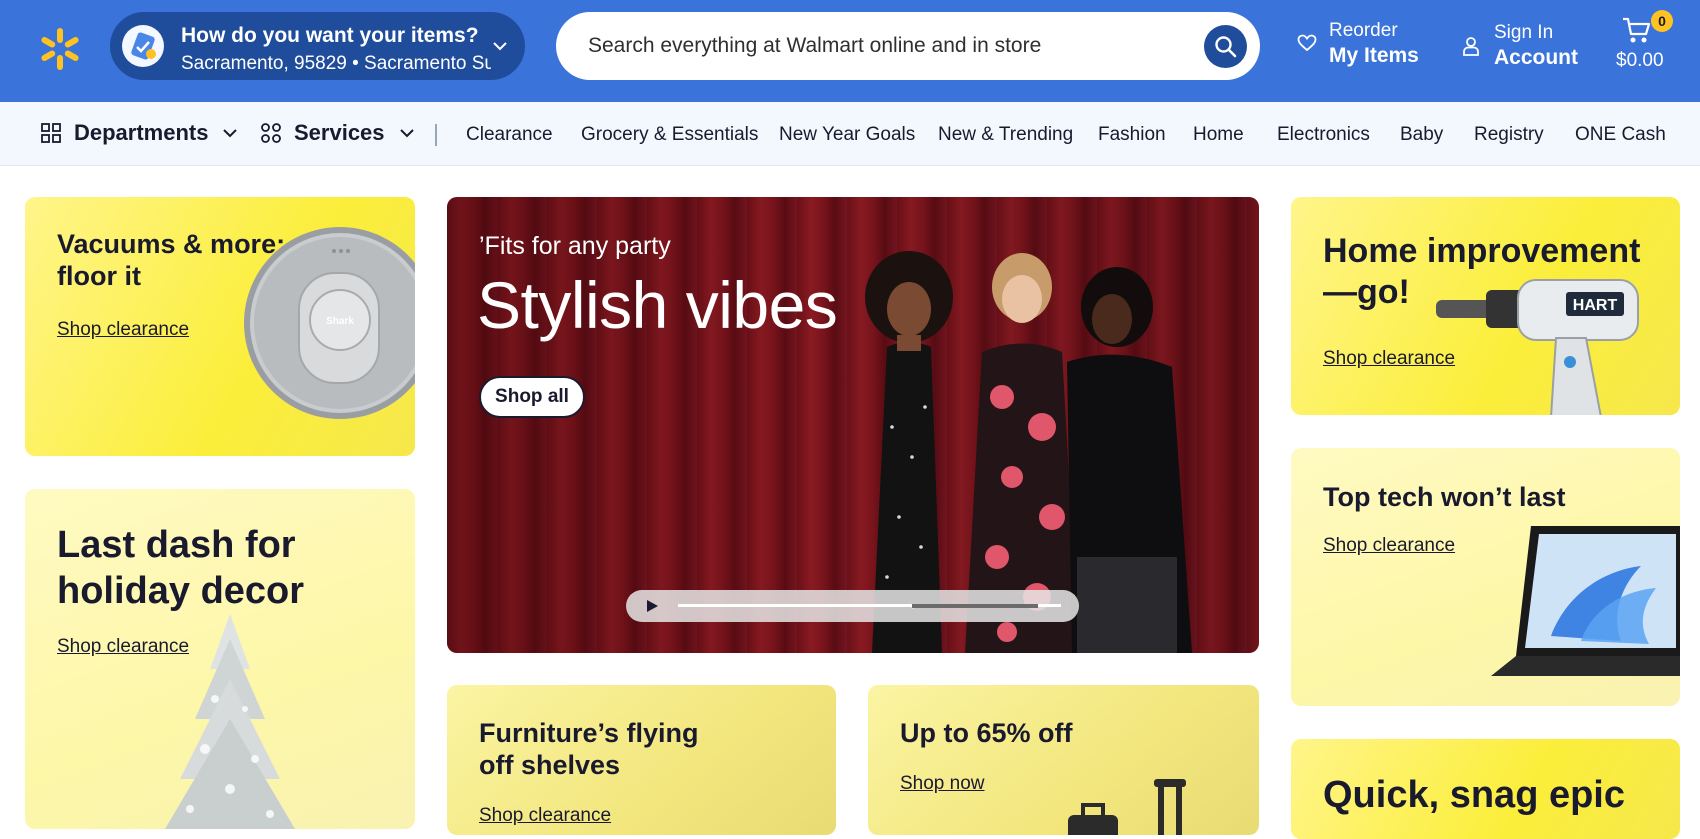 This screenshot has height=839, width=1700. What do you see at coordinates (1524, 32) in the screenshot?
I see `sign-in-label: Sign In` at bounding box center [1524, 32].